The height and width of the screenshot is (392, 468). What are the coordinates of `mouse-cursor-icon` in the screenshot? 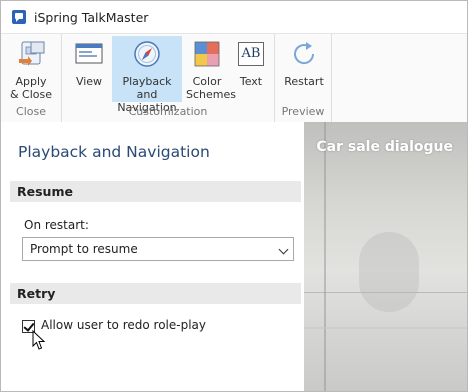 It's located at (39, 340).